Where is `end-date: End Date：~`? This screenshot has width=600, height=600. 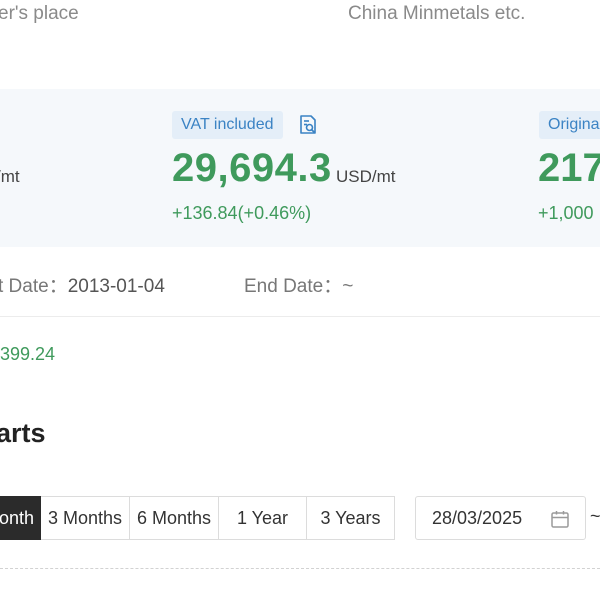
end-date: End Date：~ is located at coordinates (298, 284).